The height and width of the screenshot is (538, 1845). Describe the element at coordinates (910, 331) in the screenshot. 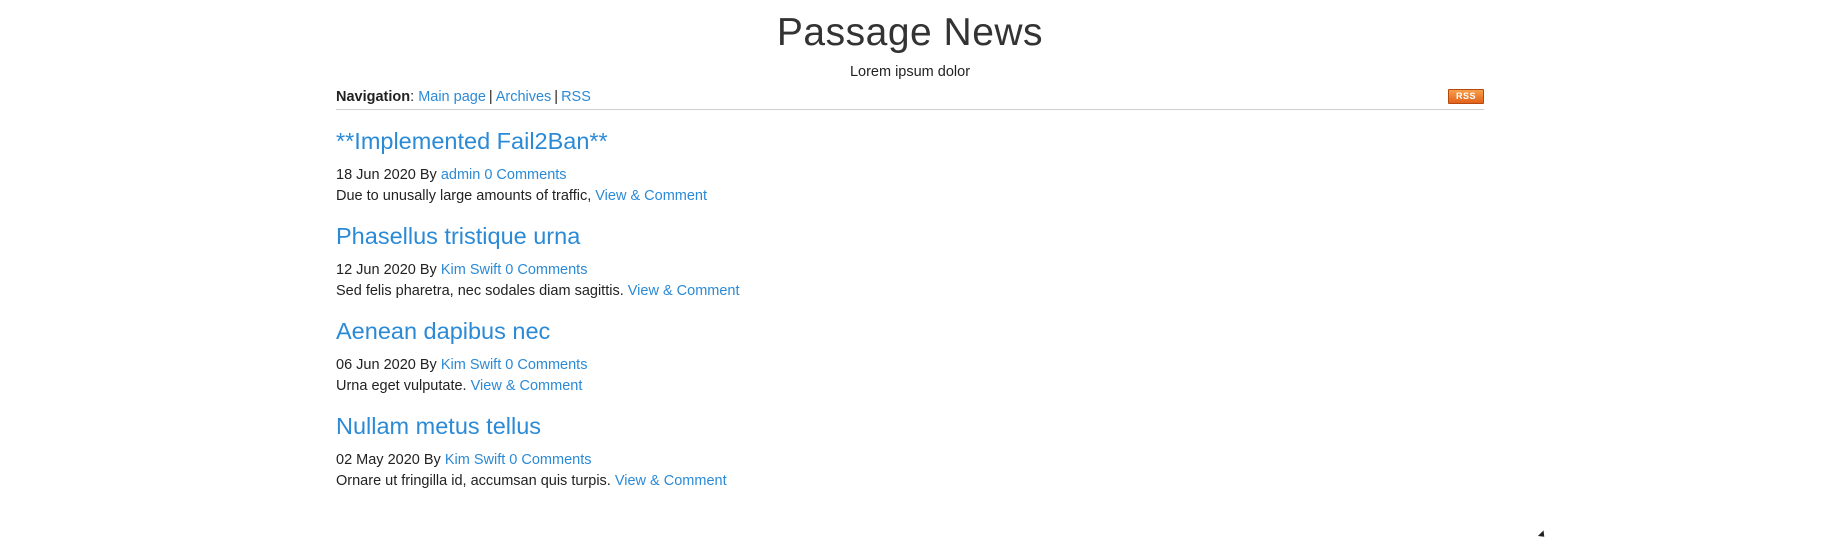

I see `post-title-link: Aenean dapibus nec` at that location.